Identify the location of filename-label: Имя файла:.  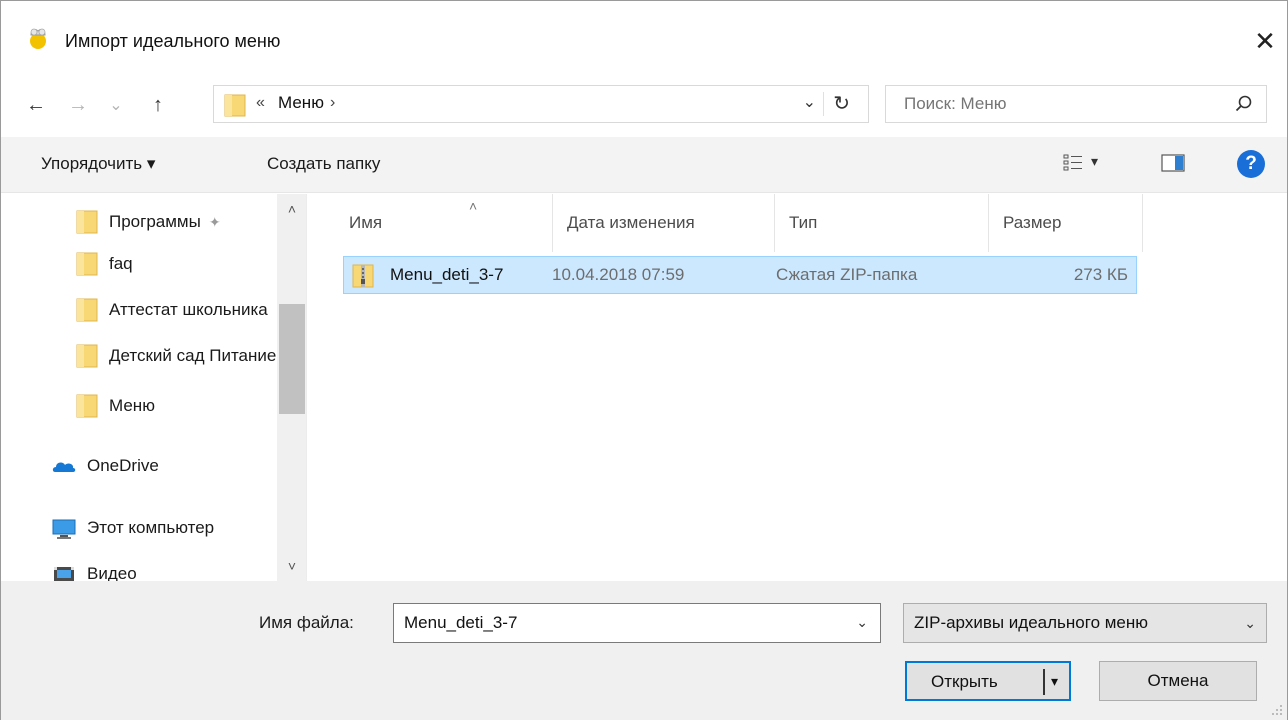
(306, 622).